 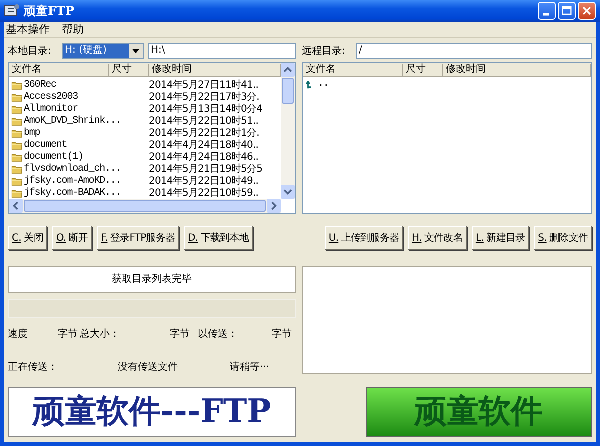 What do you see at coordinates (546, 14) in the screenshot?
I see `minimize-icon` at bounding box center [546, 14].